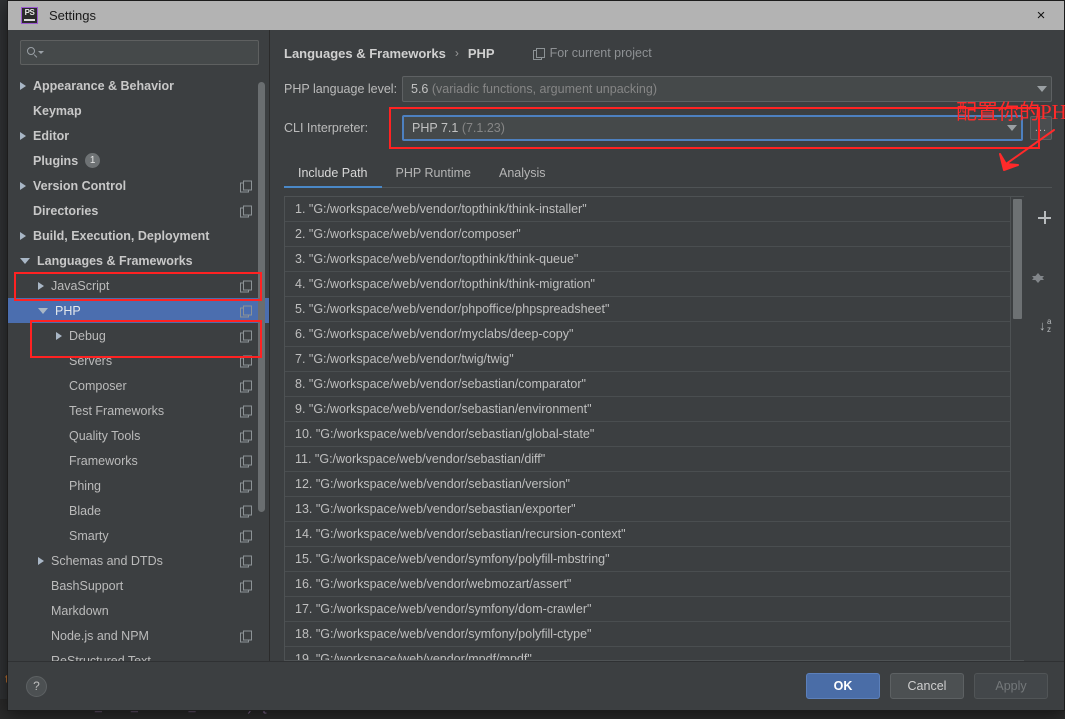 The width and height of the screenshot is (1065, 719). Describe the element at coordinates (138, 85) in the screenshot. I see `sidebar-item-appearance-behavior: Appearance & Behavior` at that location.